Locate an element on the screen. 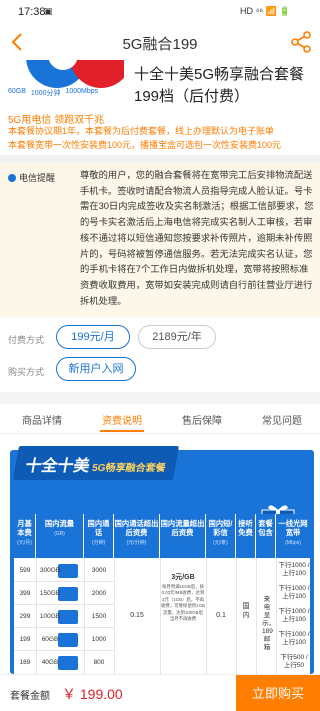 The width and height of the screenshot is (320, 711). banner-title-big: 十全十美 is located at coordinates (57, 466).